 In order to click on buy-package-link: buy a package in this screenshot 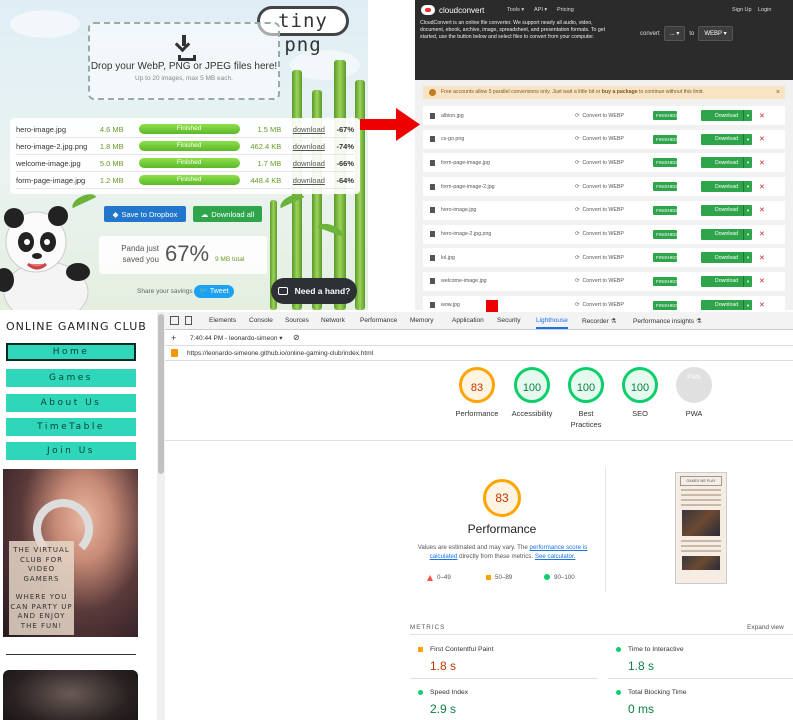, I will do `click(620, 92)`.